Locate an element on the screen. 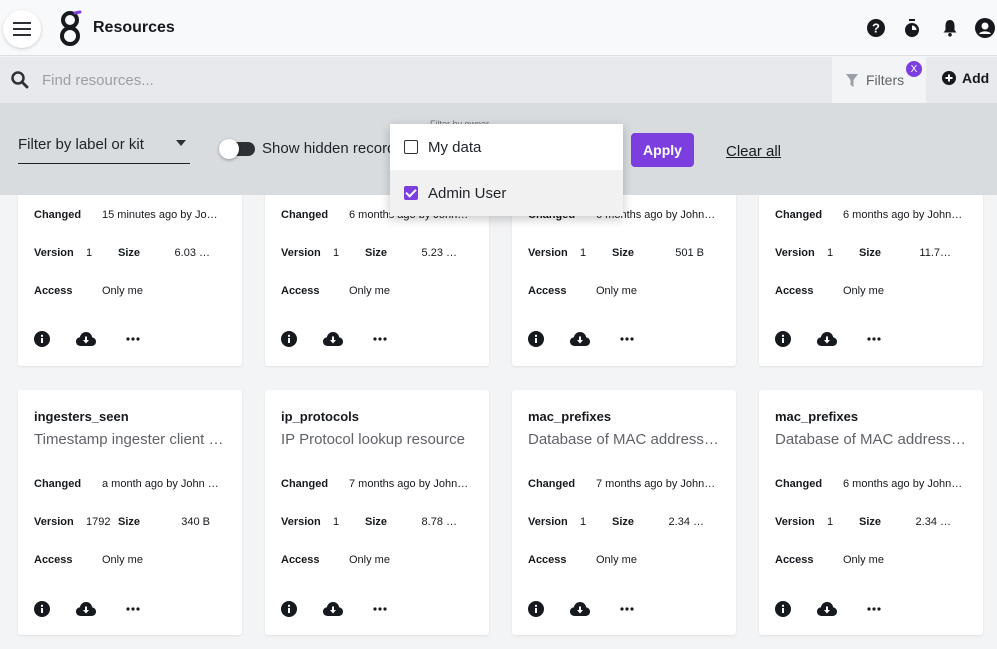 The height and width of the screenshot is (649, 997). filters-button: Filters X is located at coordinates (879, 80).